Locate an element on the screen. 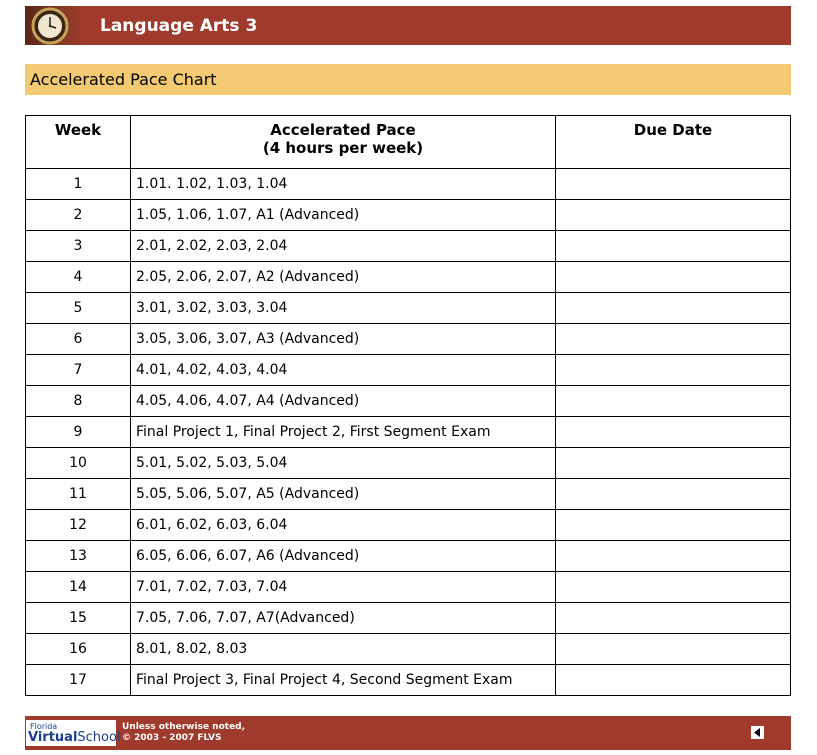  table-row: 13 6.05, 6.06, 6.07, A6 (Advanced) is located at coordinates (408, 556).